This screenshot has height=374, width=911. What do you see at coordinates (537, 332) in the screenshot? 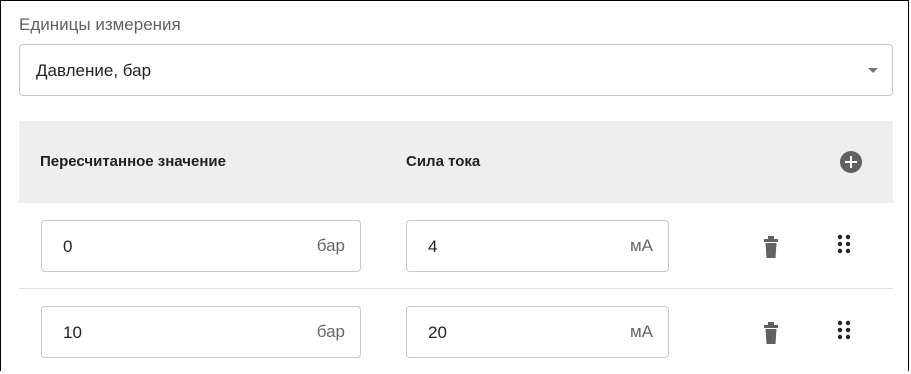
I see `current-value-input: 20 мА` at bounding box center [537, 332].